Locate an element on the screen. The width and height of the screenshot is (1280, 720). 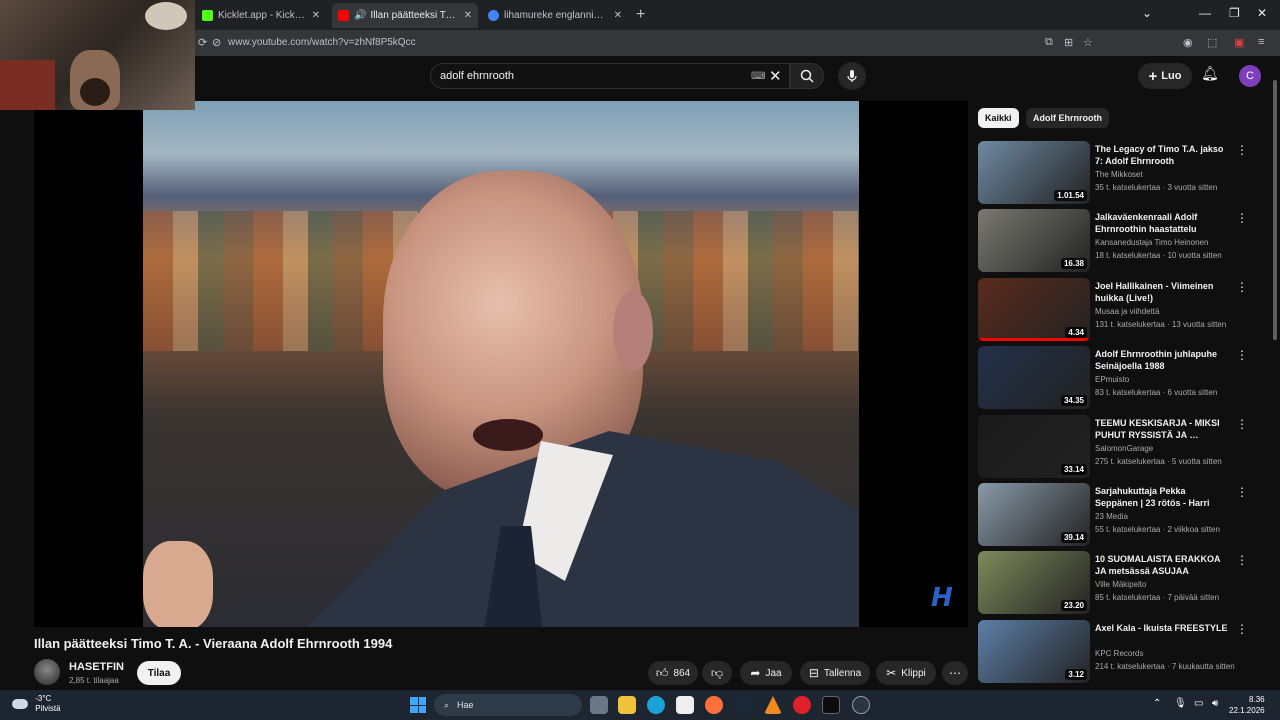
save-button: ⊟ Tallenna is located at coordinates (835, 673).